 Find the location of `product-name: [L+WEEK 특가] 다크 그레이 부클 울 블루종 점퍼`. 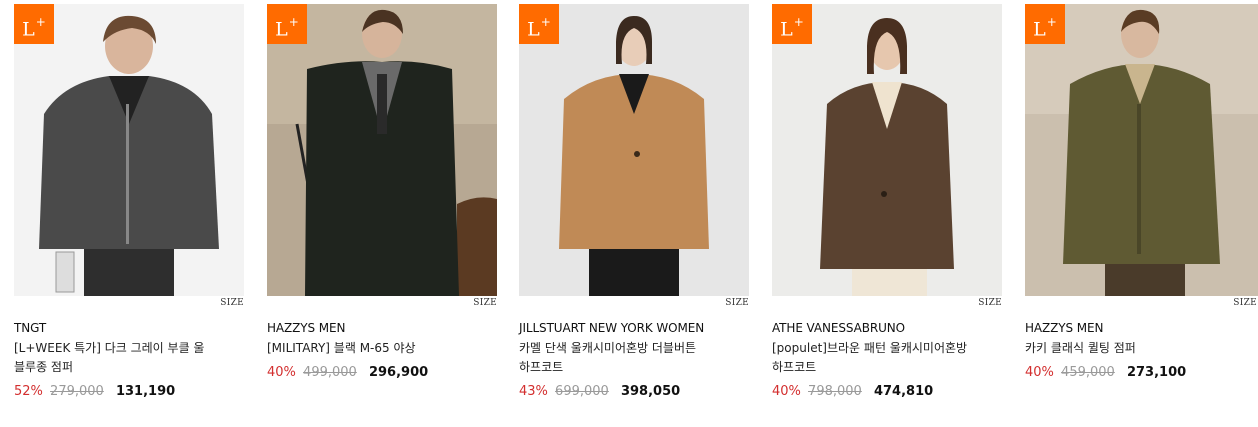

product-name: [L+WEEK 특가] 다크 그레이 부클 울 블루종 점퍼 is located at coordinates (126, 358).